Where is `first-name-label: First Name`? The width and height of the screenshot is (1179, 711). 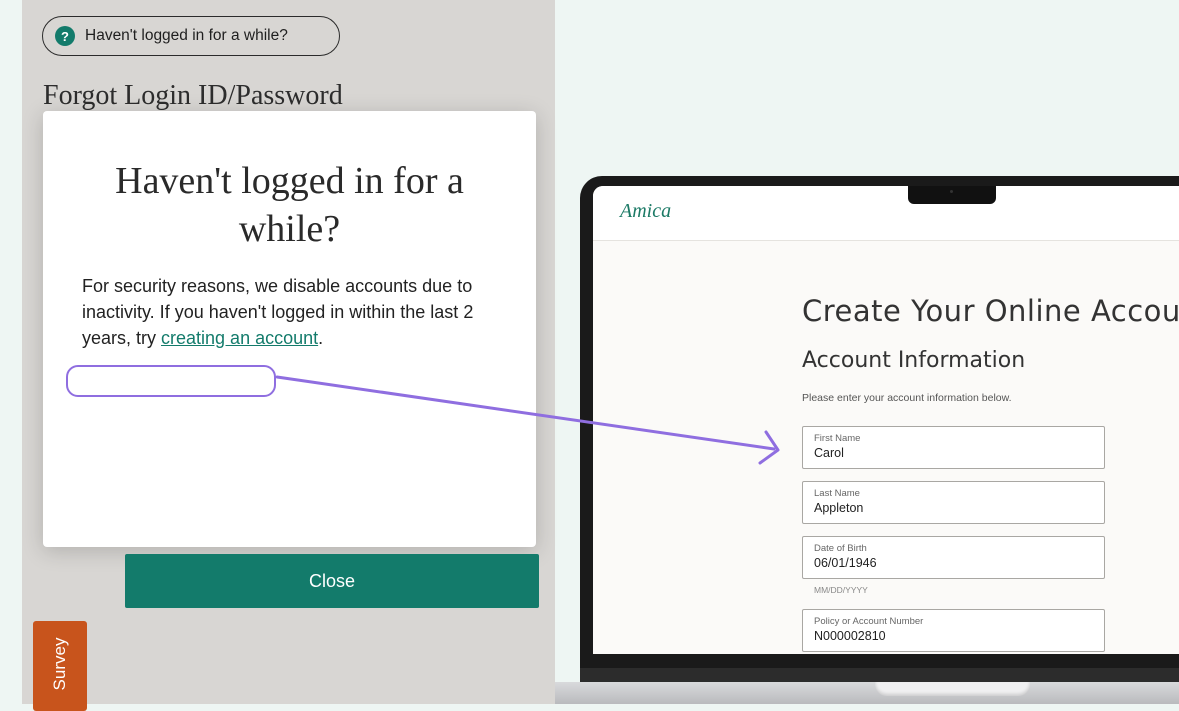
first-name-label: First Name is located at coordinates (837, 438).